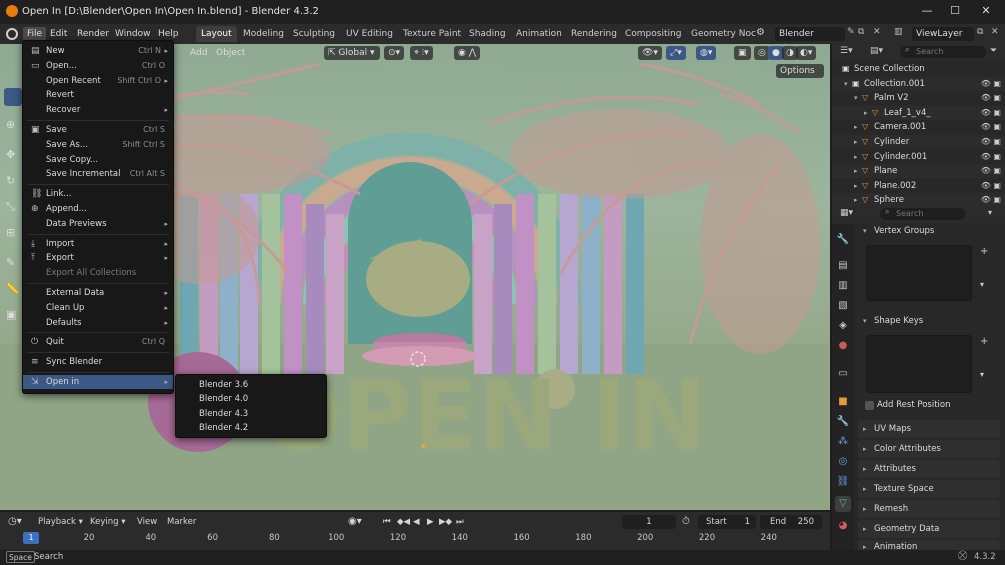 The image size is (1005, 565). What do you see at coordinates (984, 251) in the screenshot?
I see `add-vertex-group-icon: +` at bounding box center [984, 251].